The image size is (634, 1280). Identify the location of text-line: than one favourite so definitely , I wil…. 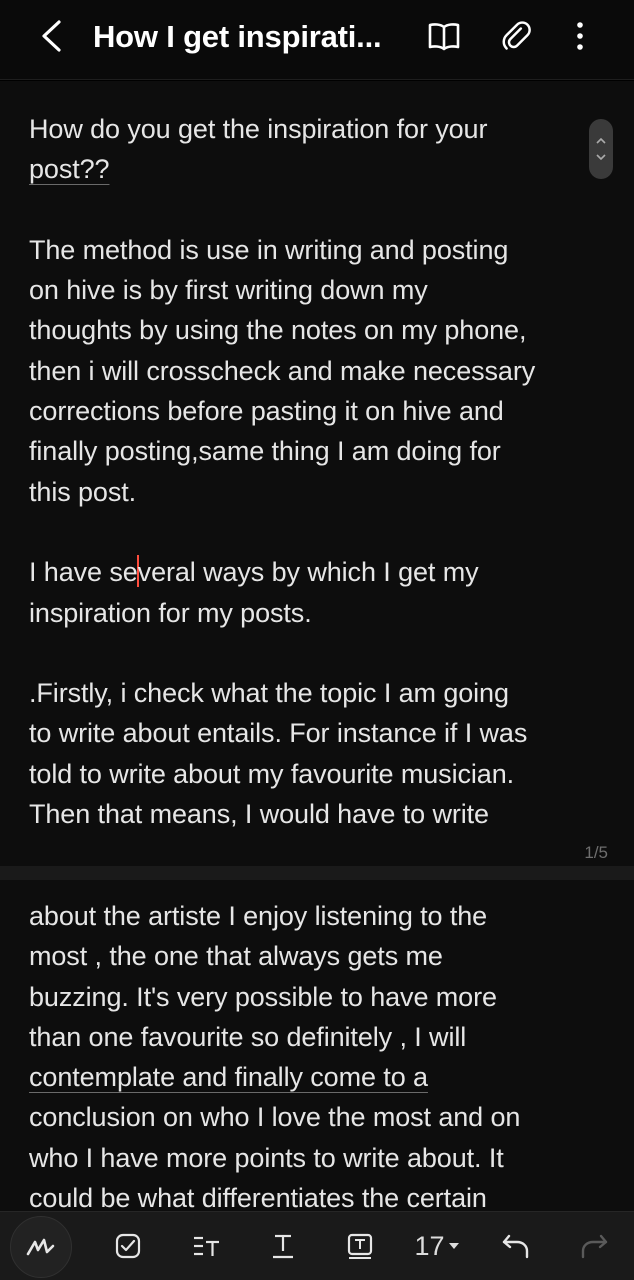
(248, 1036).